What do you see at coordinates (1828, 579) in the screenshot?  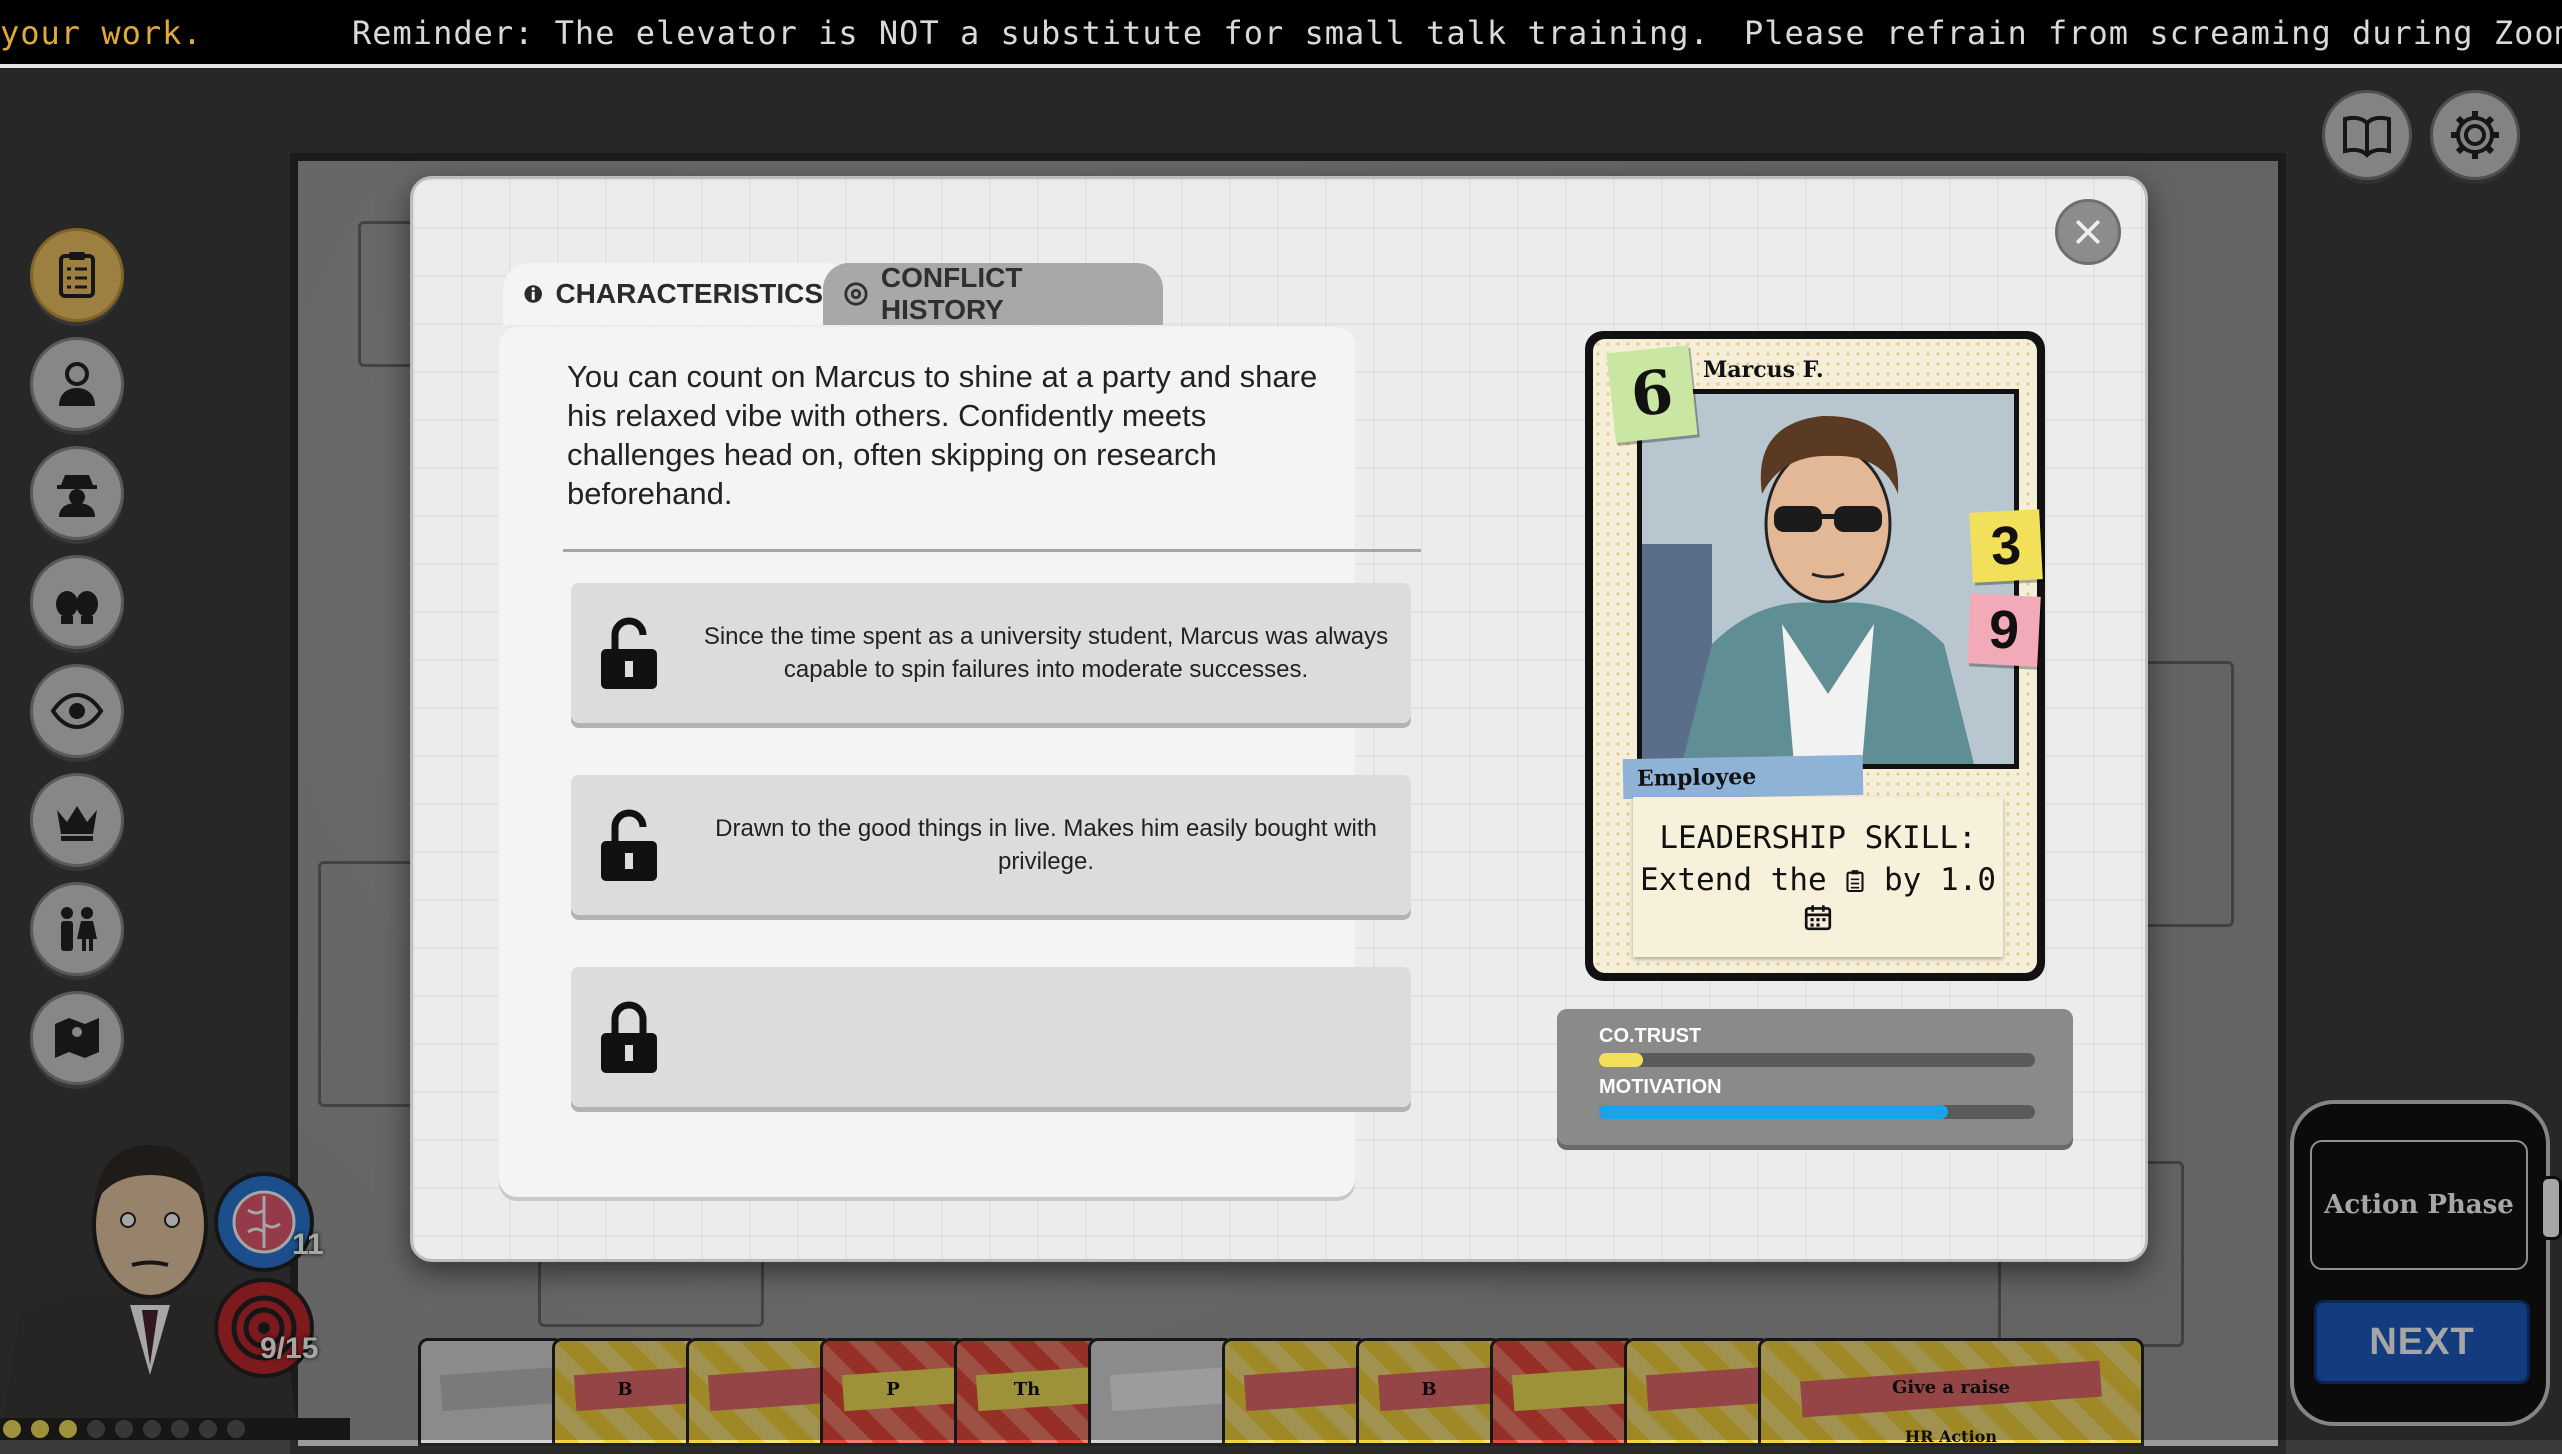 I see `employee-portrait` at bounding box center [1828, 579].